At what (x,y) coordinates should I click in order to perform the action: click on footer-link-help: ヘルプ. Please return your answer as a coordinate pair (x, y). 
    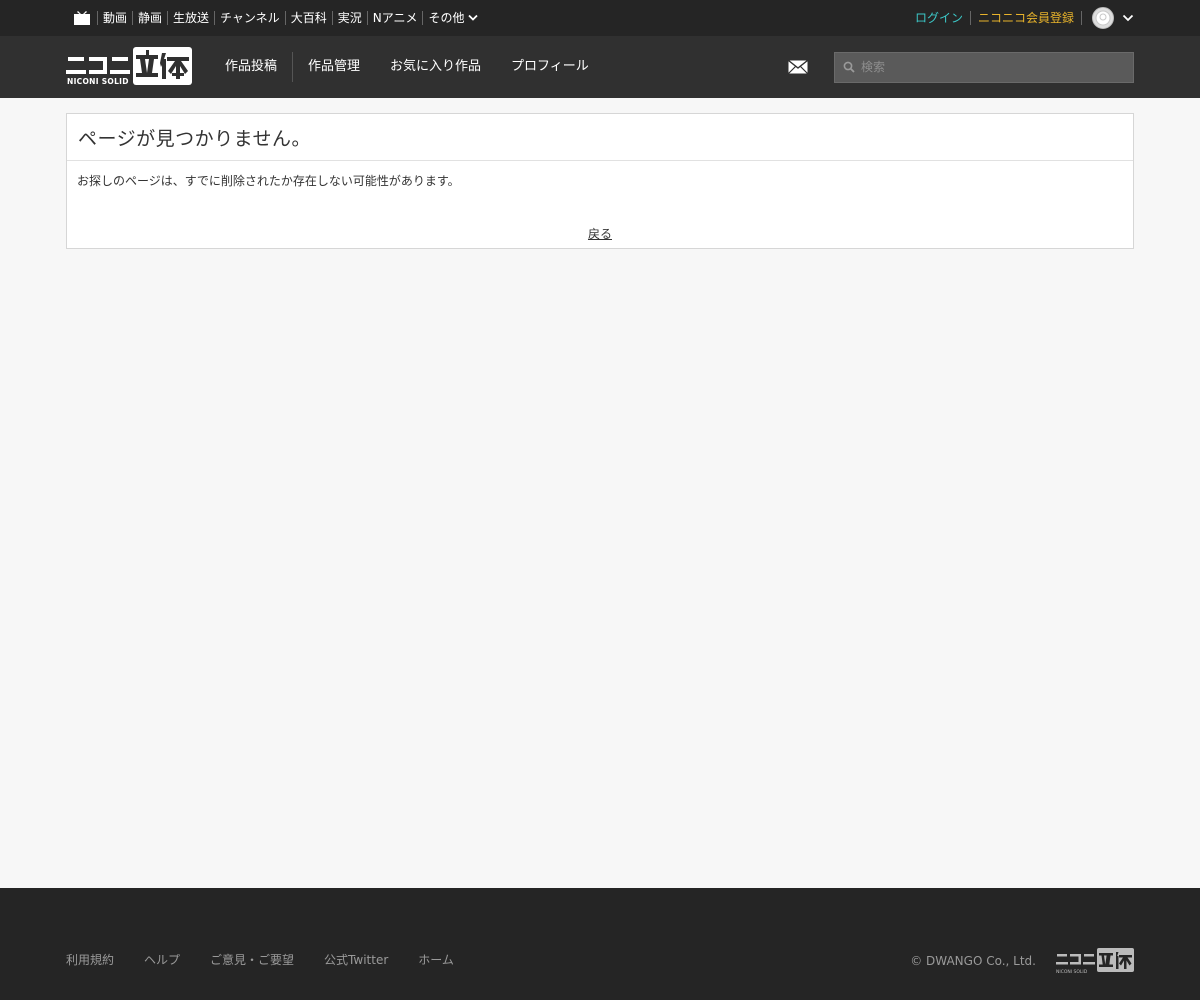
    Looking at the image, I should click on (162, 959).